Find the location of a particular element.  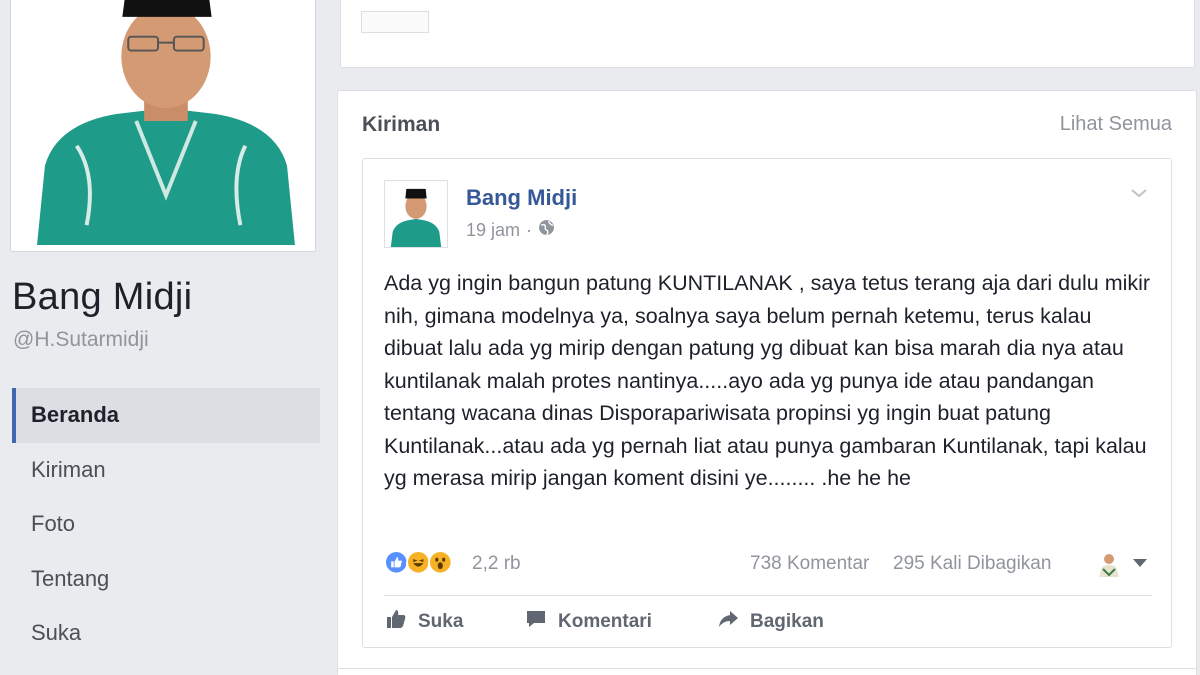

wow-reaction-icon is located at coordinates (442, 564).